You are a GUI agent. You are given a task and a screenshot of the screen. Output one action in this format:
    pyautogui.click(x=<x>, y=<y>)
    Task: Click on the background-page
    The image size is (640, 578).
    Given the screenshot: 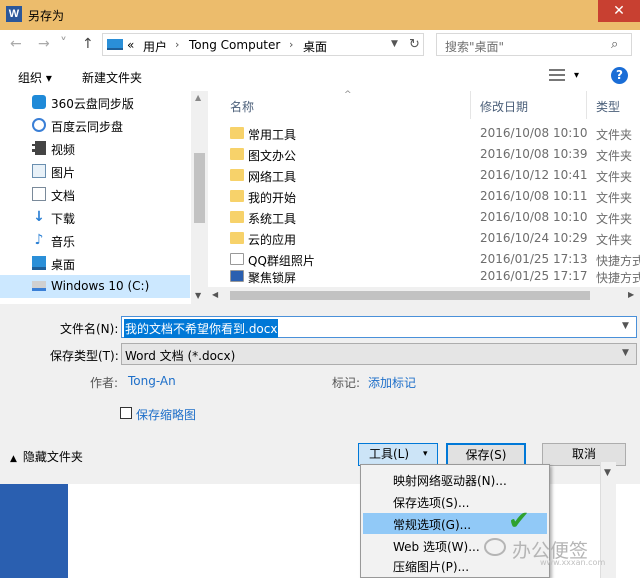 What is the action you would take?
    pyautogui.click(x=214, y=531)
    